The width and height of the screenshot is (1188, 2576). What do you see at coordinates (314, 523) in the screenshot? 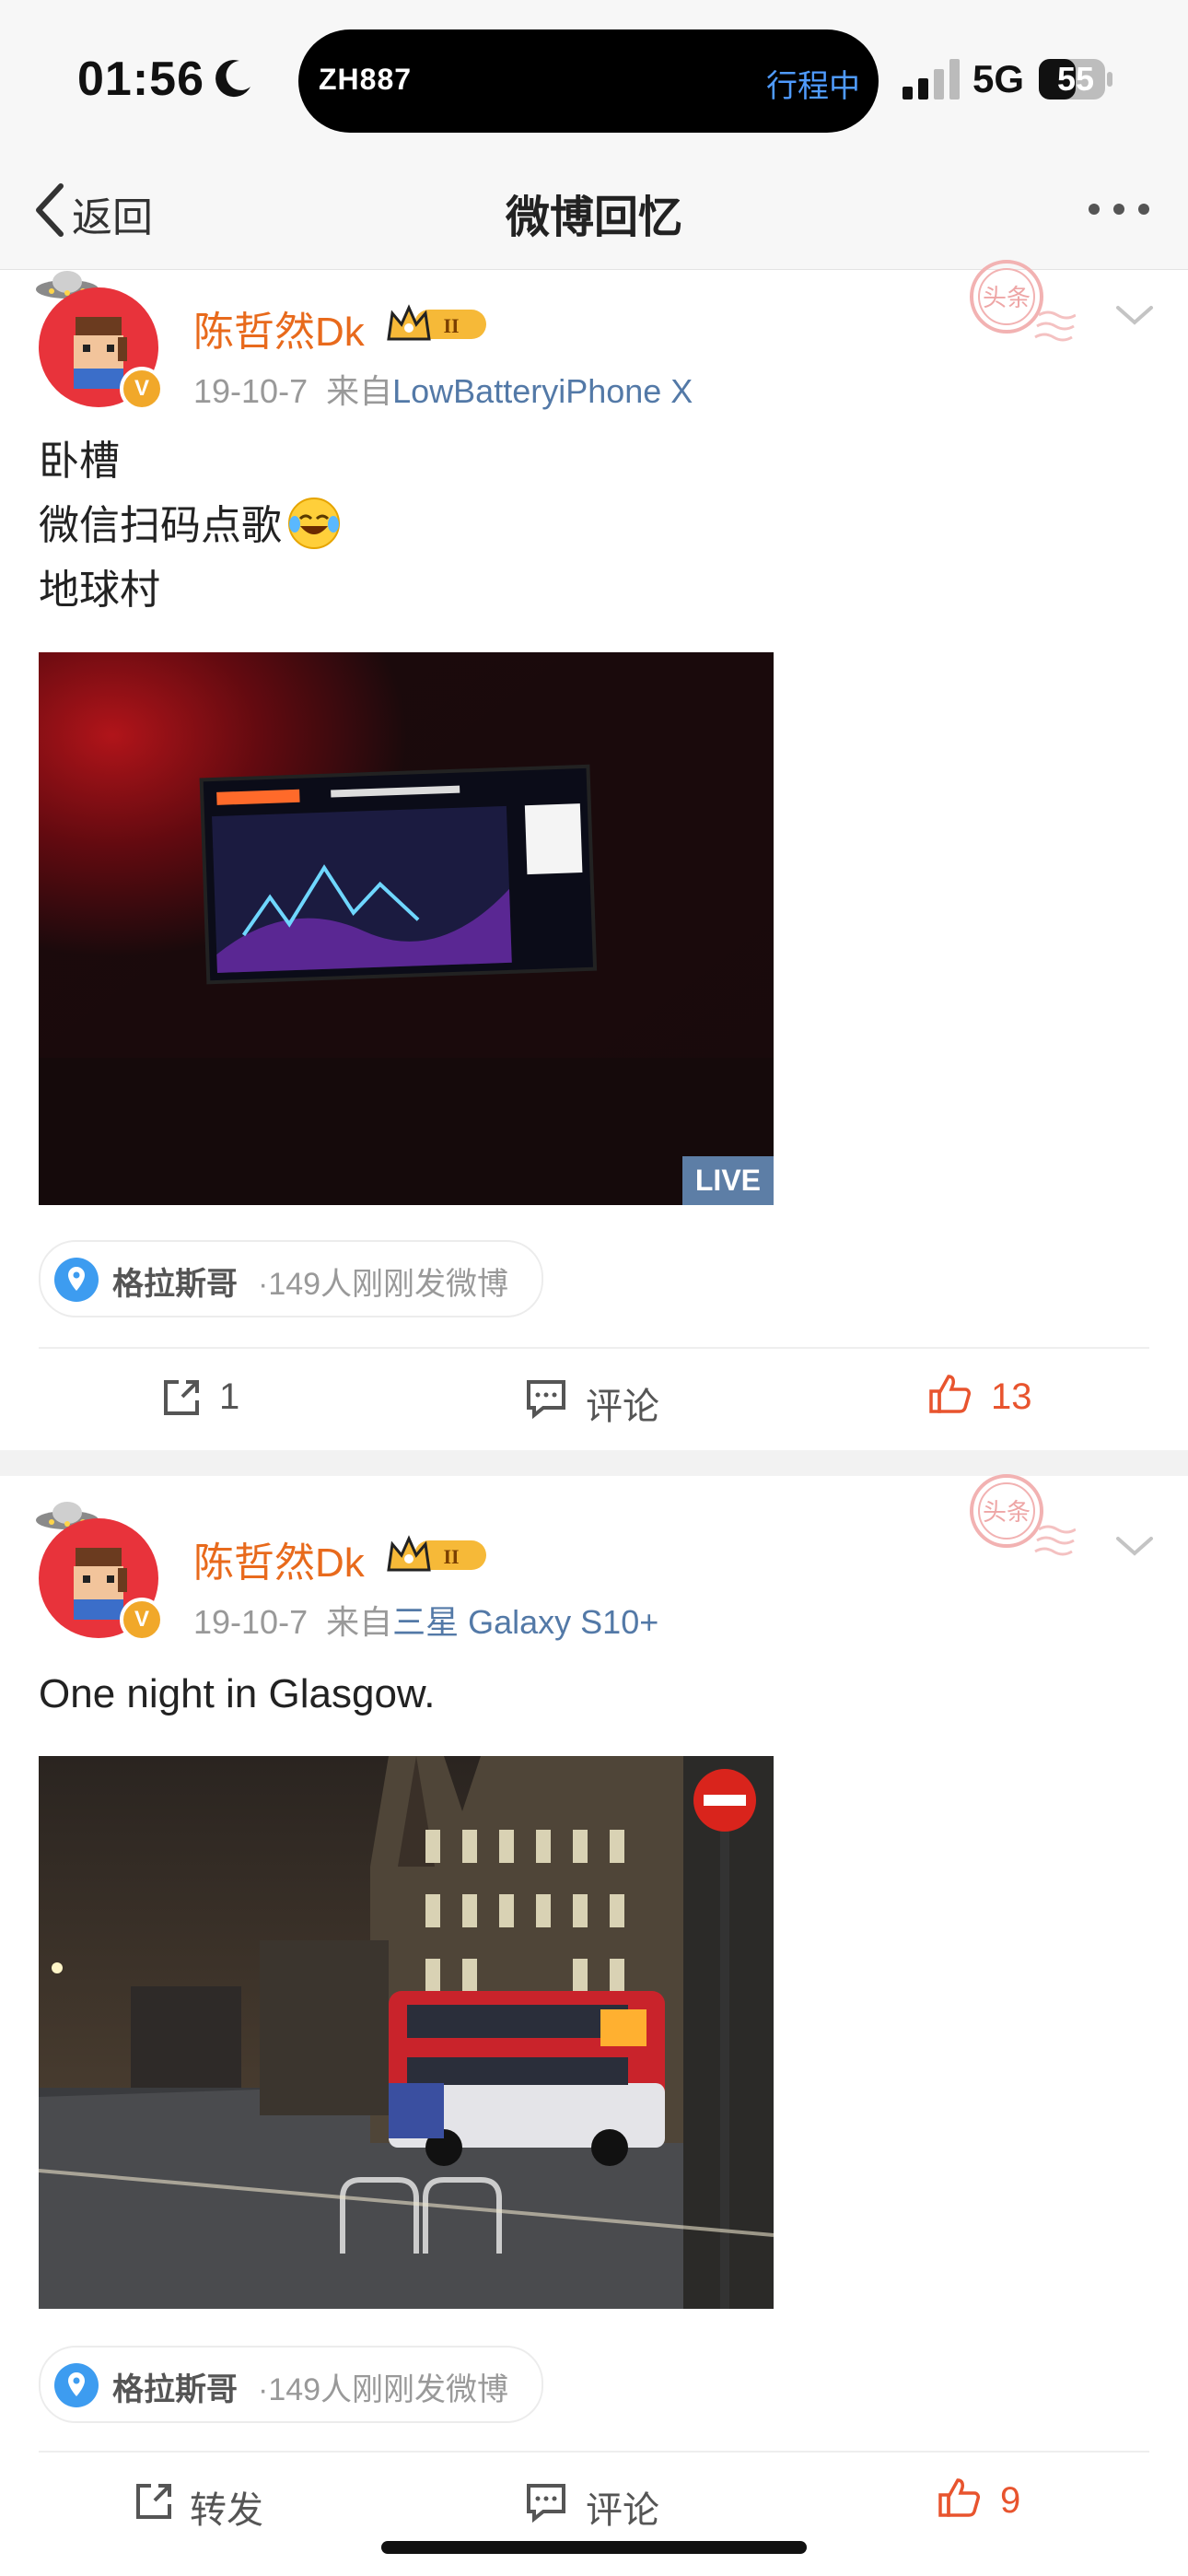
I see `laugh-cry-emoji-icon` at bounding box center [314, 523].